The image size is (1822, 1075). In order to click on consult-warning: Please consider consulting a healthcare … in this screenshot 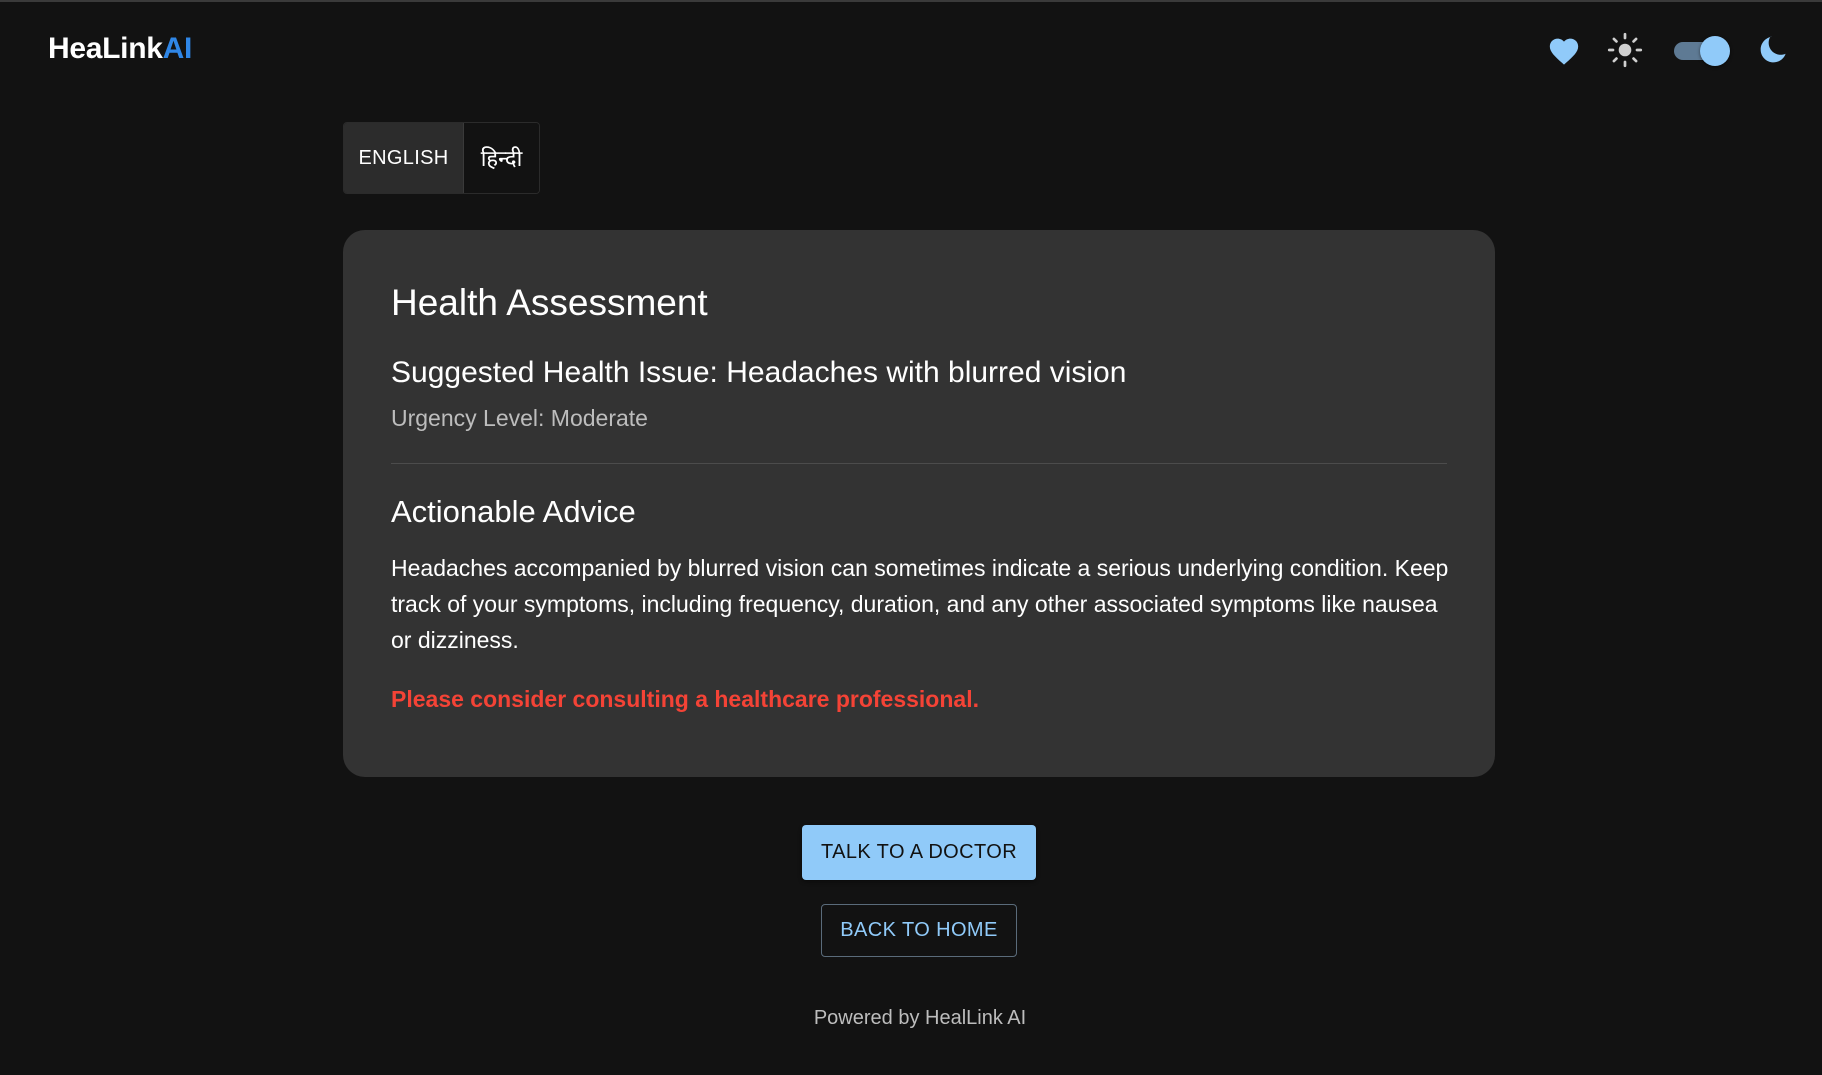, I will do `click(685, 699)`.